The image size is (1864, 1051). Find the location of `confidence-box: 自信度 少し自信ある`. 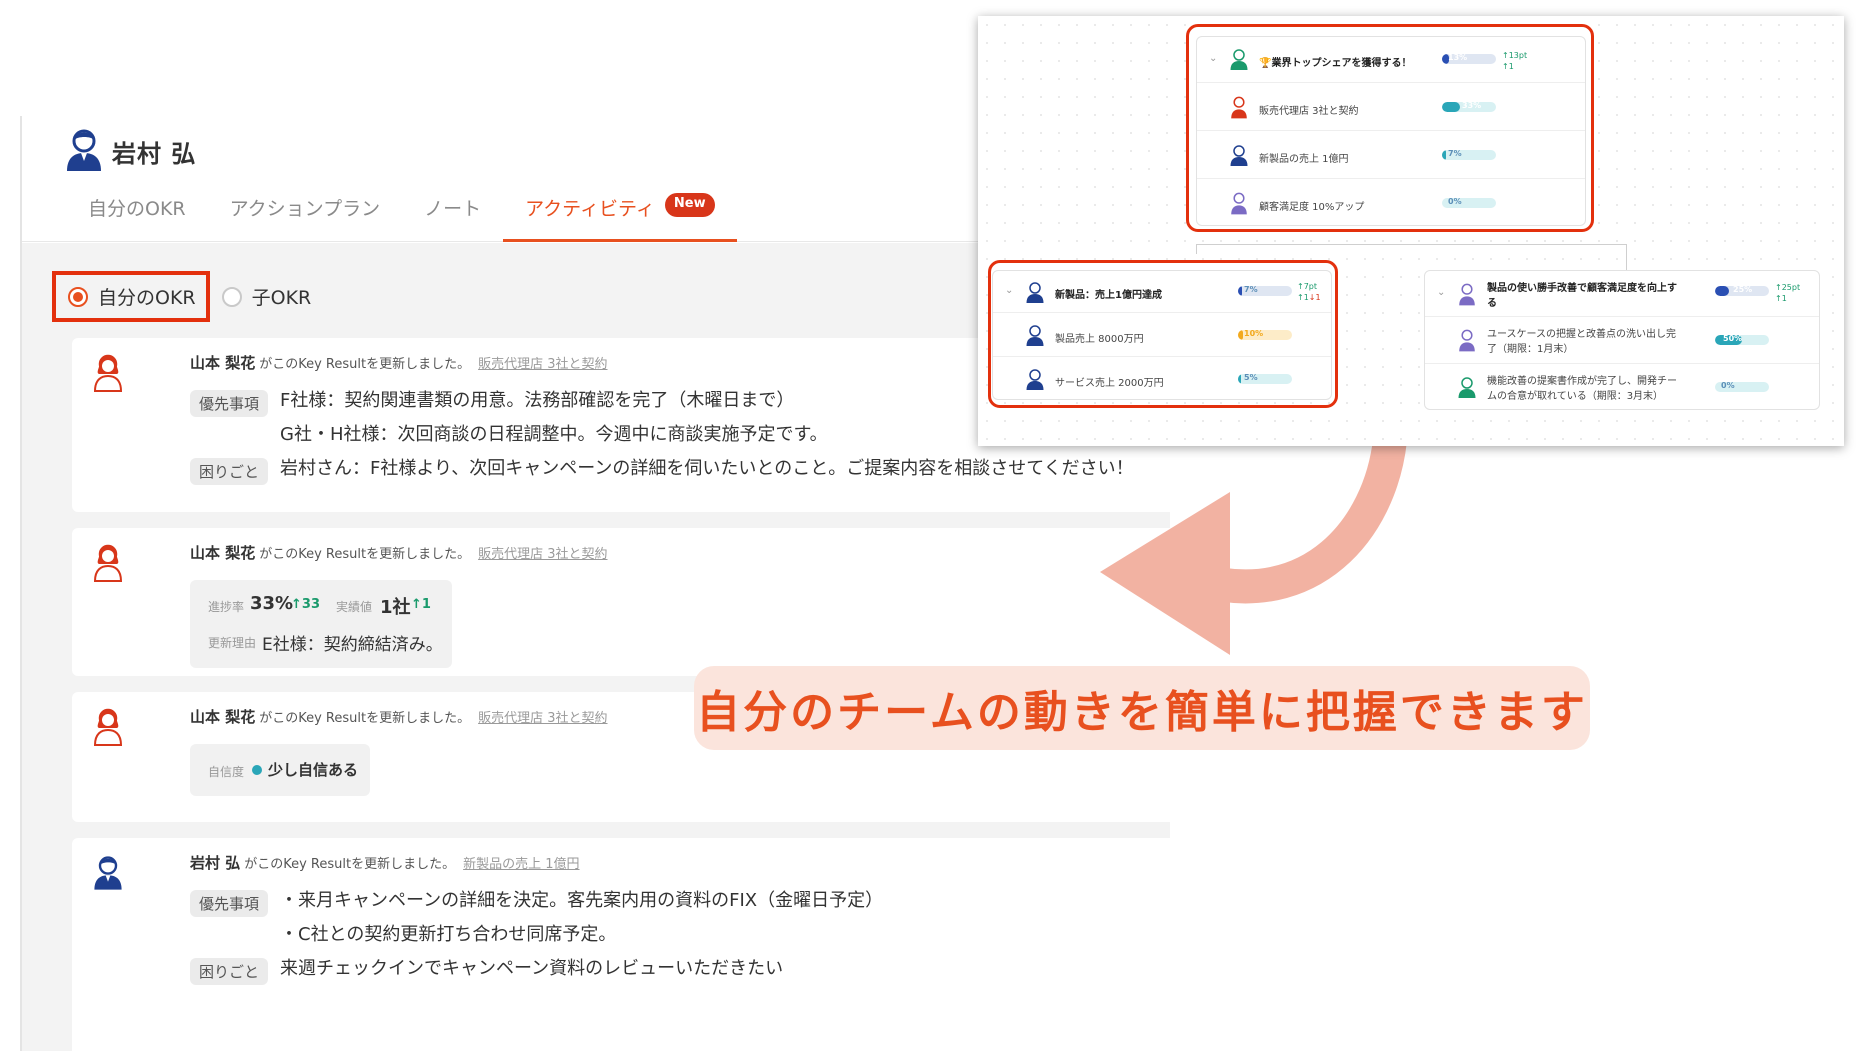

confidence-box: 自信度 少し自信ある is located at coordinates (280, 770).